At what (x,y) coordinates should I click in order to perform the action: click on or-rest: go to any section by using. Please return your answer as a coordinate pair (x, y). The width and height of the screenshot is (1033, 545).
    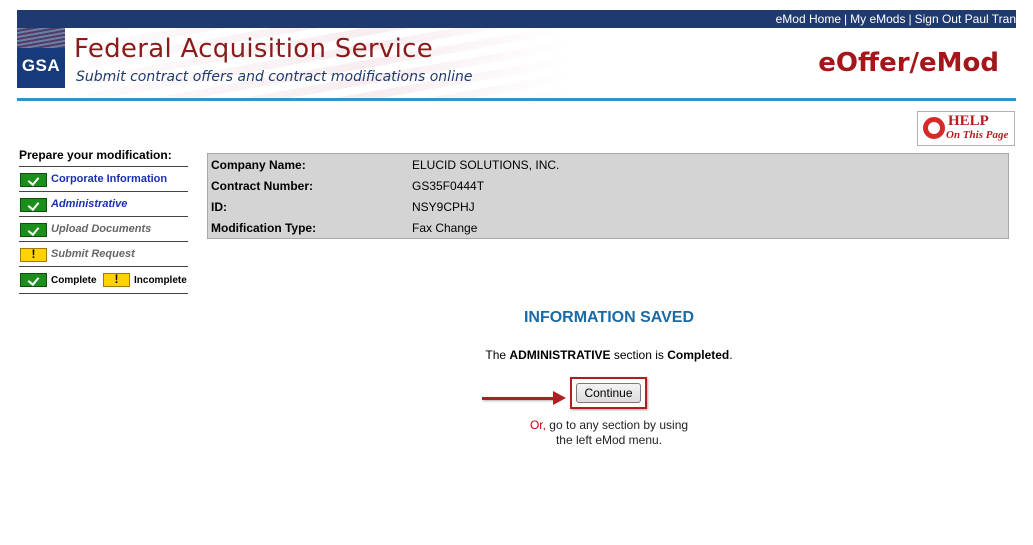
    Looking at the image, I should click on (619, 425).